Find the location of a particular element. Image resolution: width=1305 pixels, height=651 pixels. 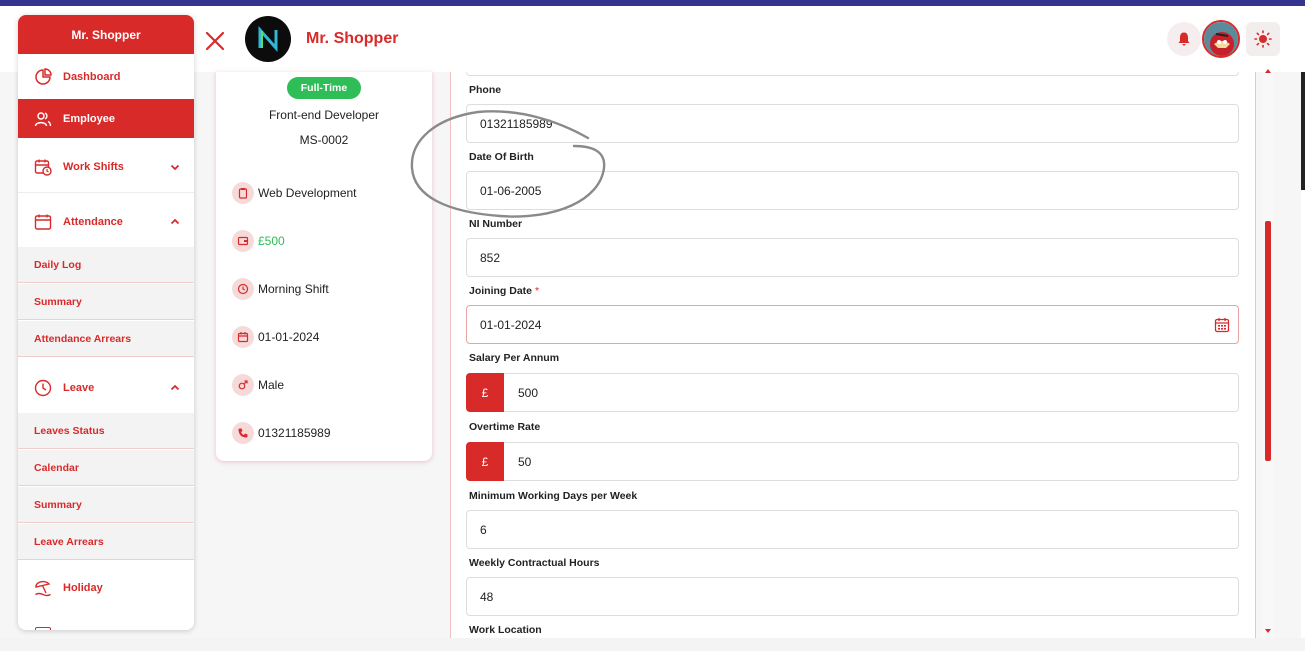

close-menu-icon is located at coordinates (215, 41).